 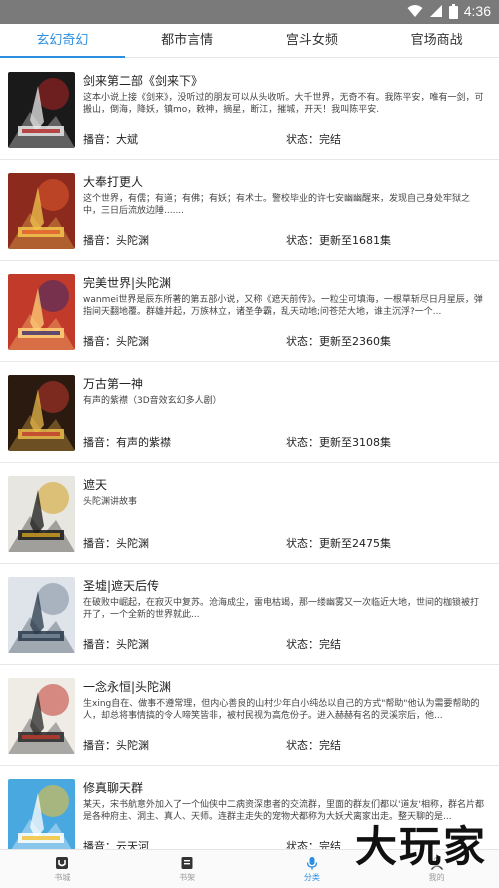 What do you see at coordinates (152, 401) in the screenshot?
I see `book-description: 有声的紫襟（3D音效玄幻多人剧）` at bounding box center [152, 401].